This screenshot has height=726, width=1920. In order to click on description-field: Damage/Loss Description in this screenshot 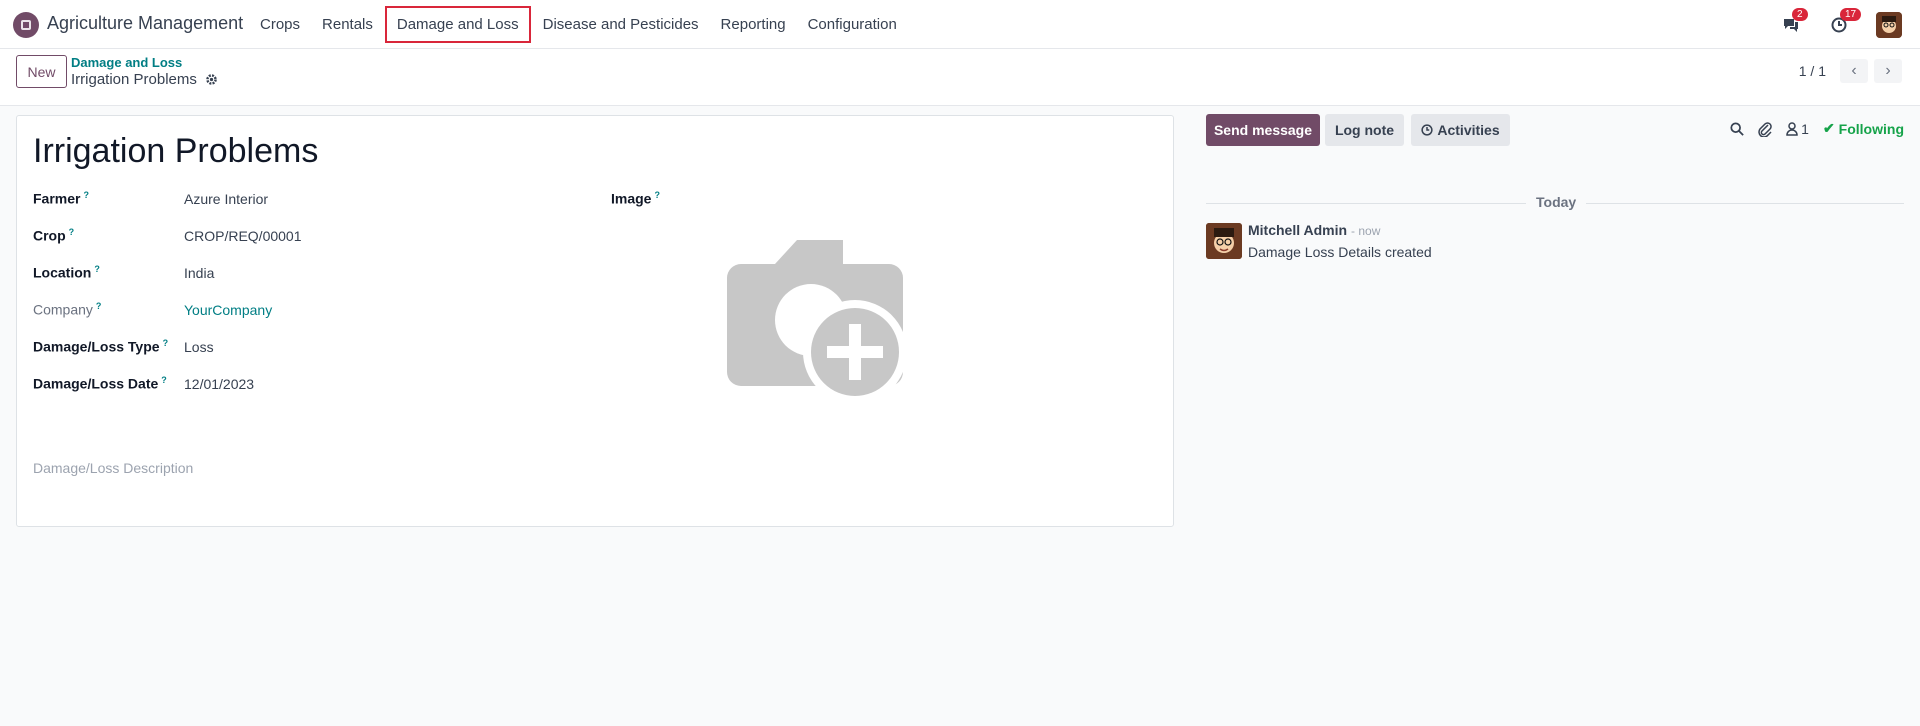, I will do `click(113, 468)`.